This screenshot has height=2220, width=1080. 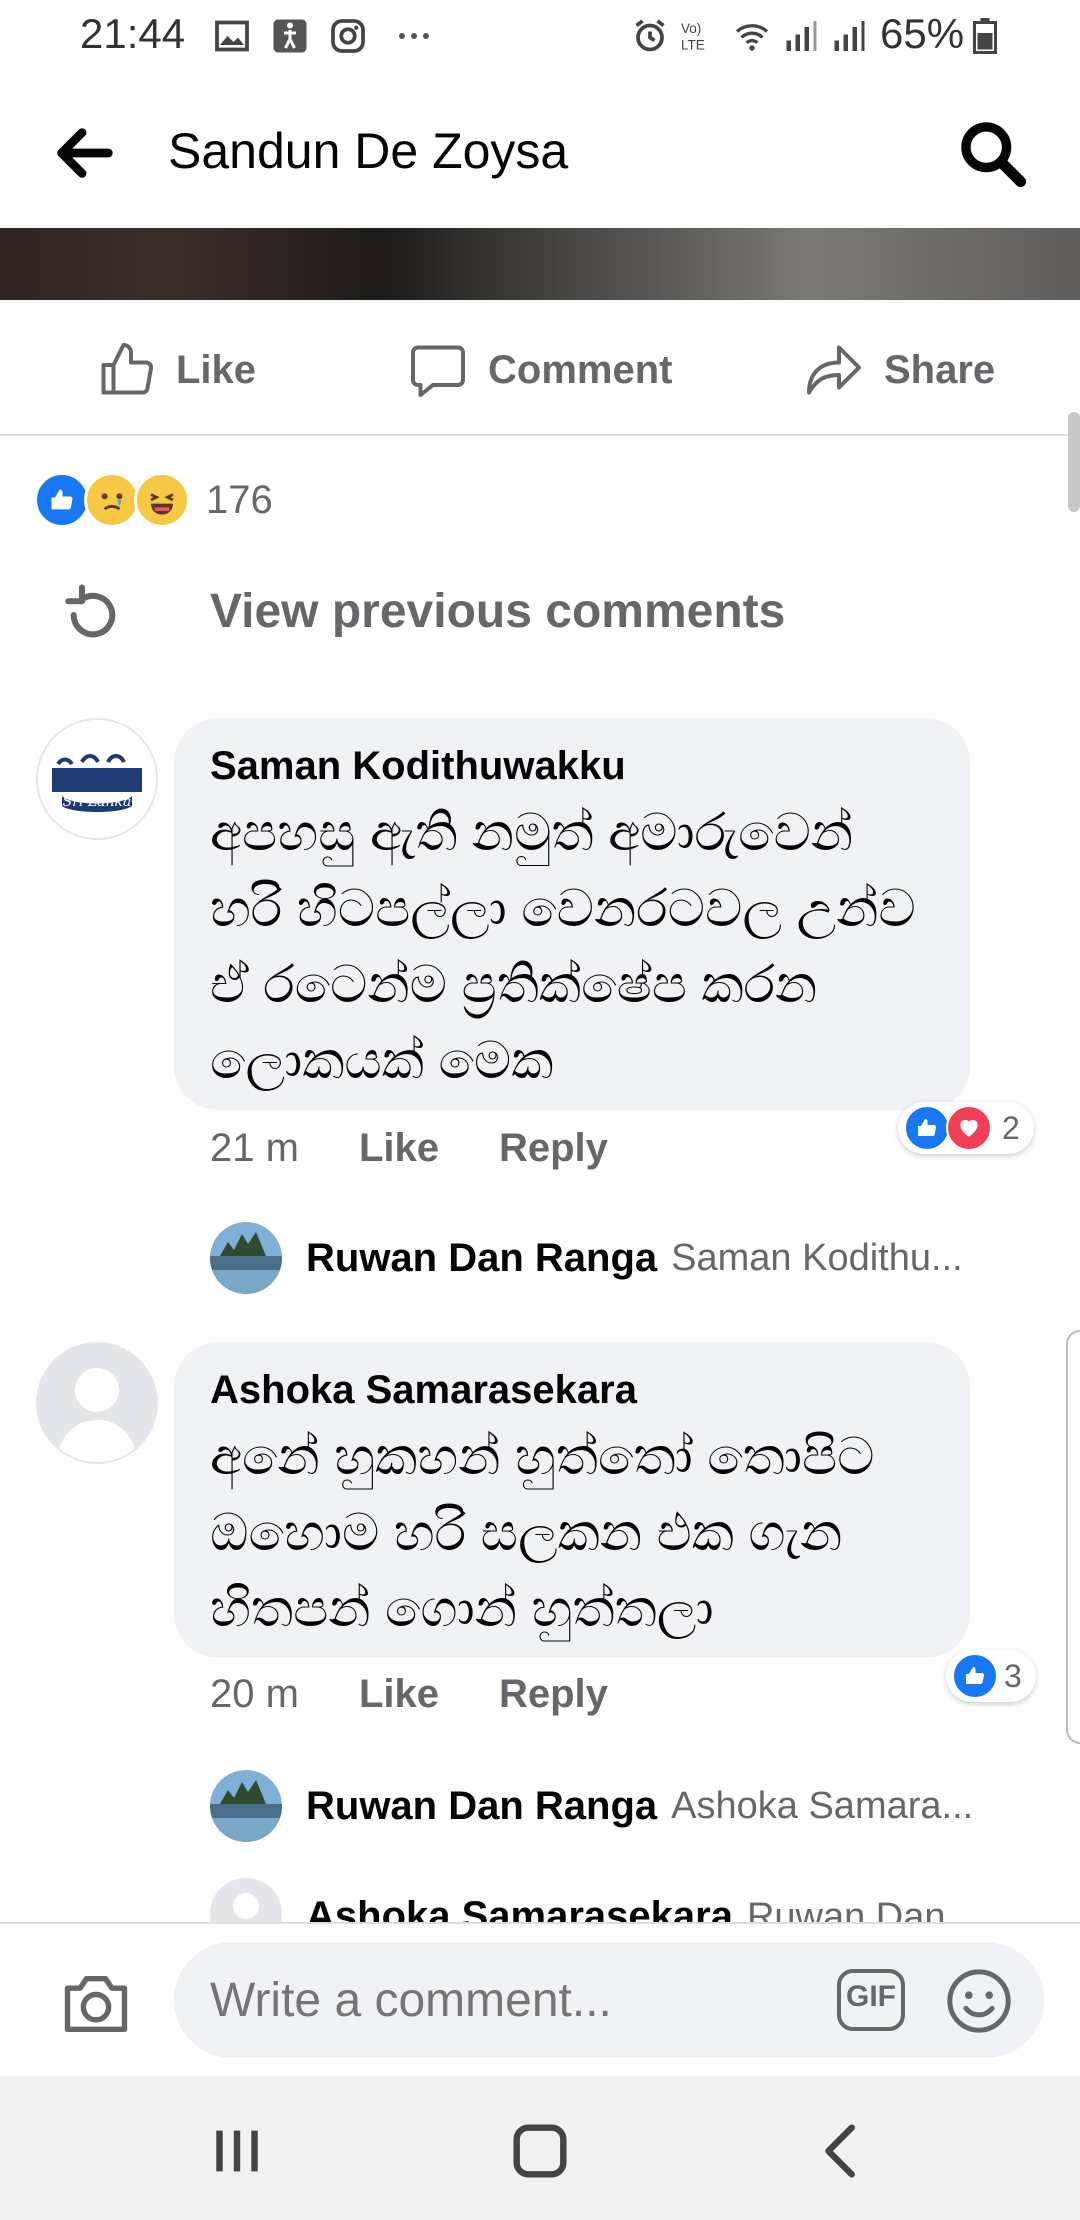 What do you see at coordinates (232, 36) in the screenshot?
I see `image-icon` at bounding box center [232, 36].